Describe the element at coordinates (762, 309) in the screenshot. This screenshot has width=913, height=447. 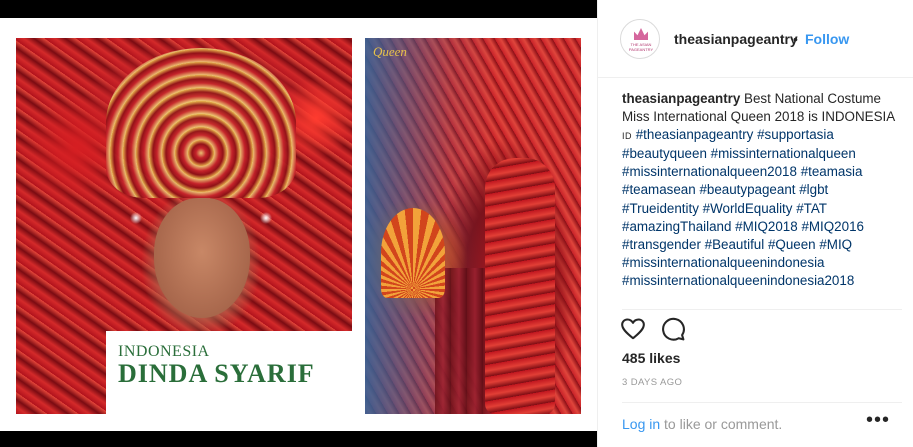
I see `actions-divider` at that location.